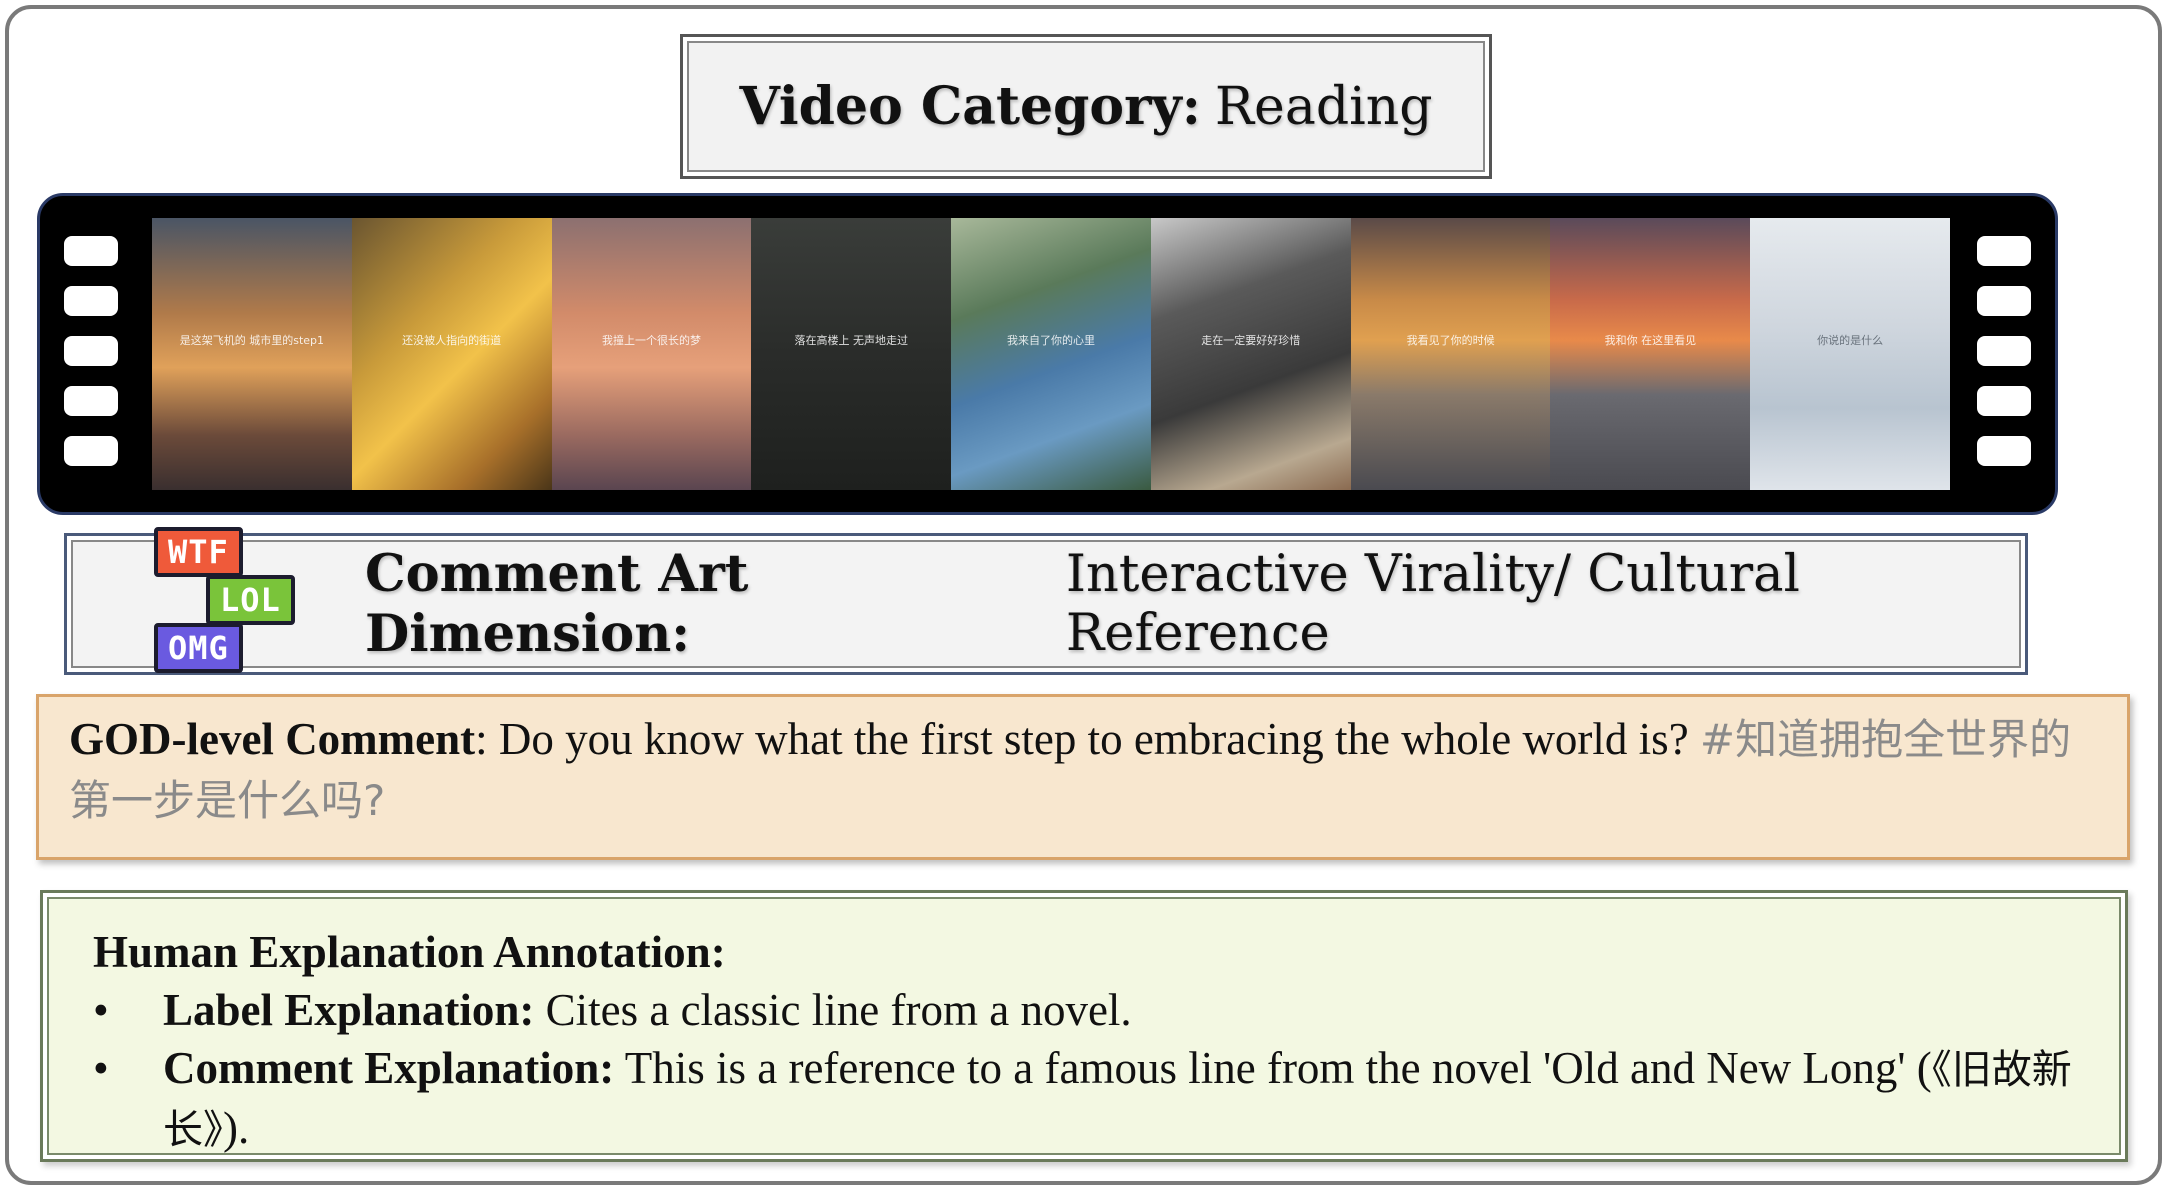 This screenshot has width=2175, height=1195. Describe the element at coordinates (198, 552) in the screenshot. I see `wtf-sticker: WTF` at that location.